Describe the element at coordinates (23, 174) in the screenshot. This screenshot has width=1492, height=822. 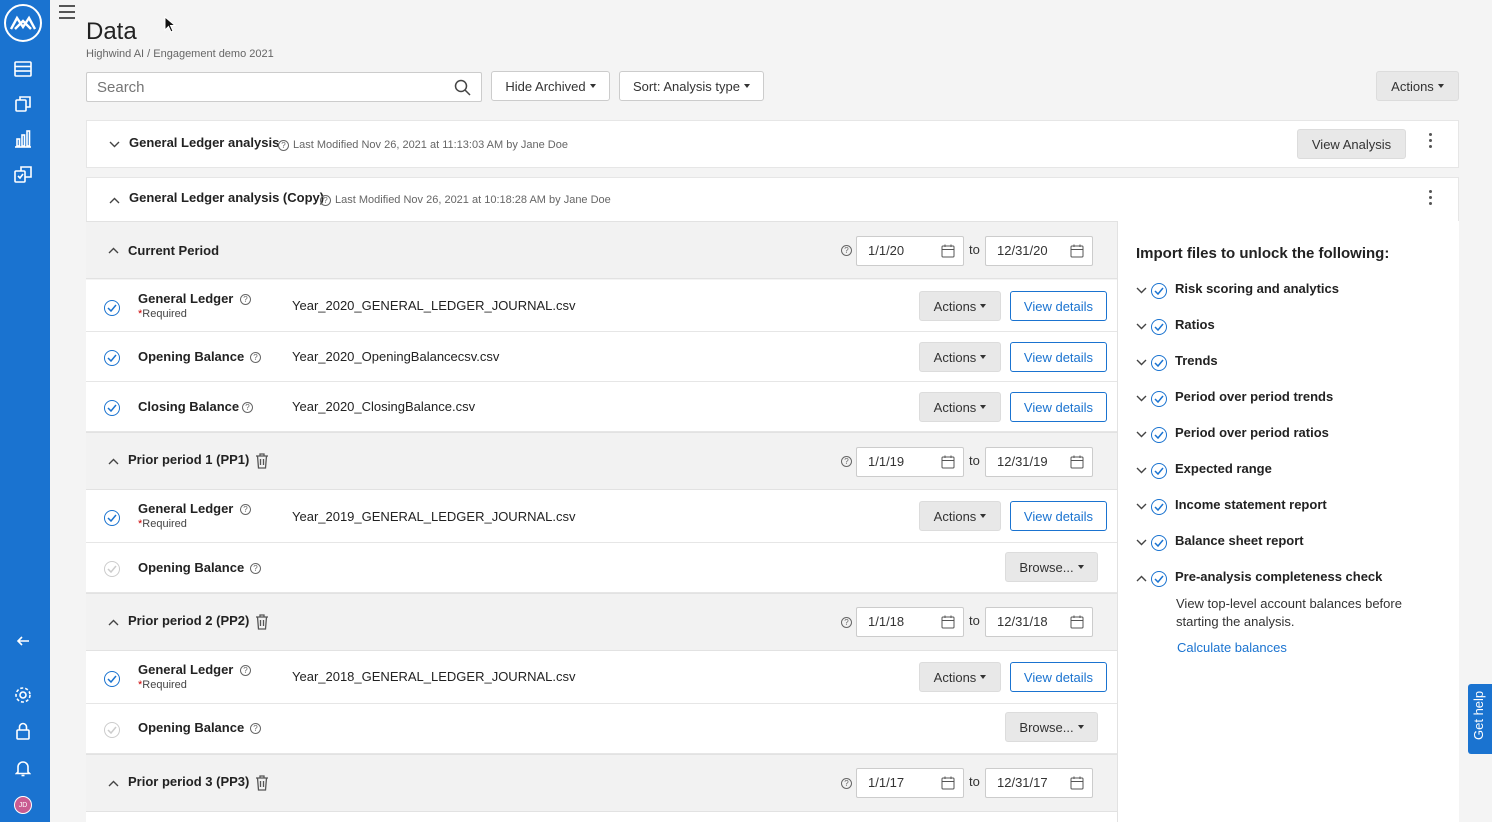
I see `documents-icon` at that location.